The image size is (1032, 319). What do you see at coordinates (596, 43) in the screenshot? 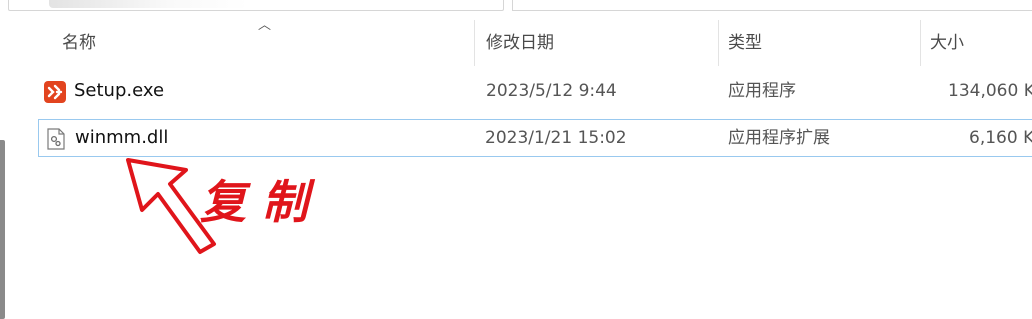
I see `column-header-modified: 修改日期` at bounding box center [596, 43].